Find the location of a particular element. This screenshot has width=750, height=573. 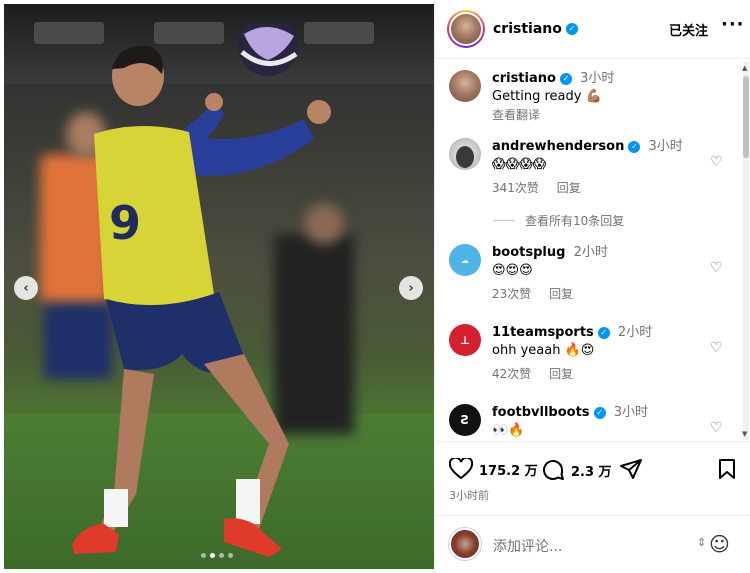

chevron-right-icon: › is located at coordinates (411, 288).